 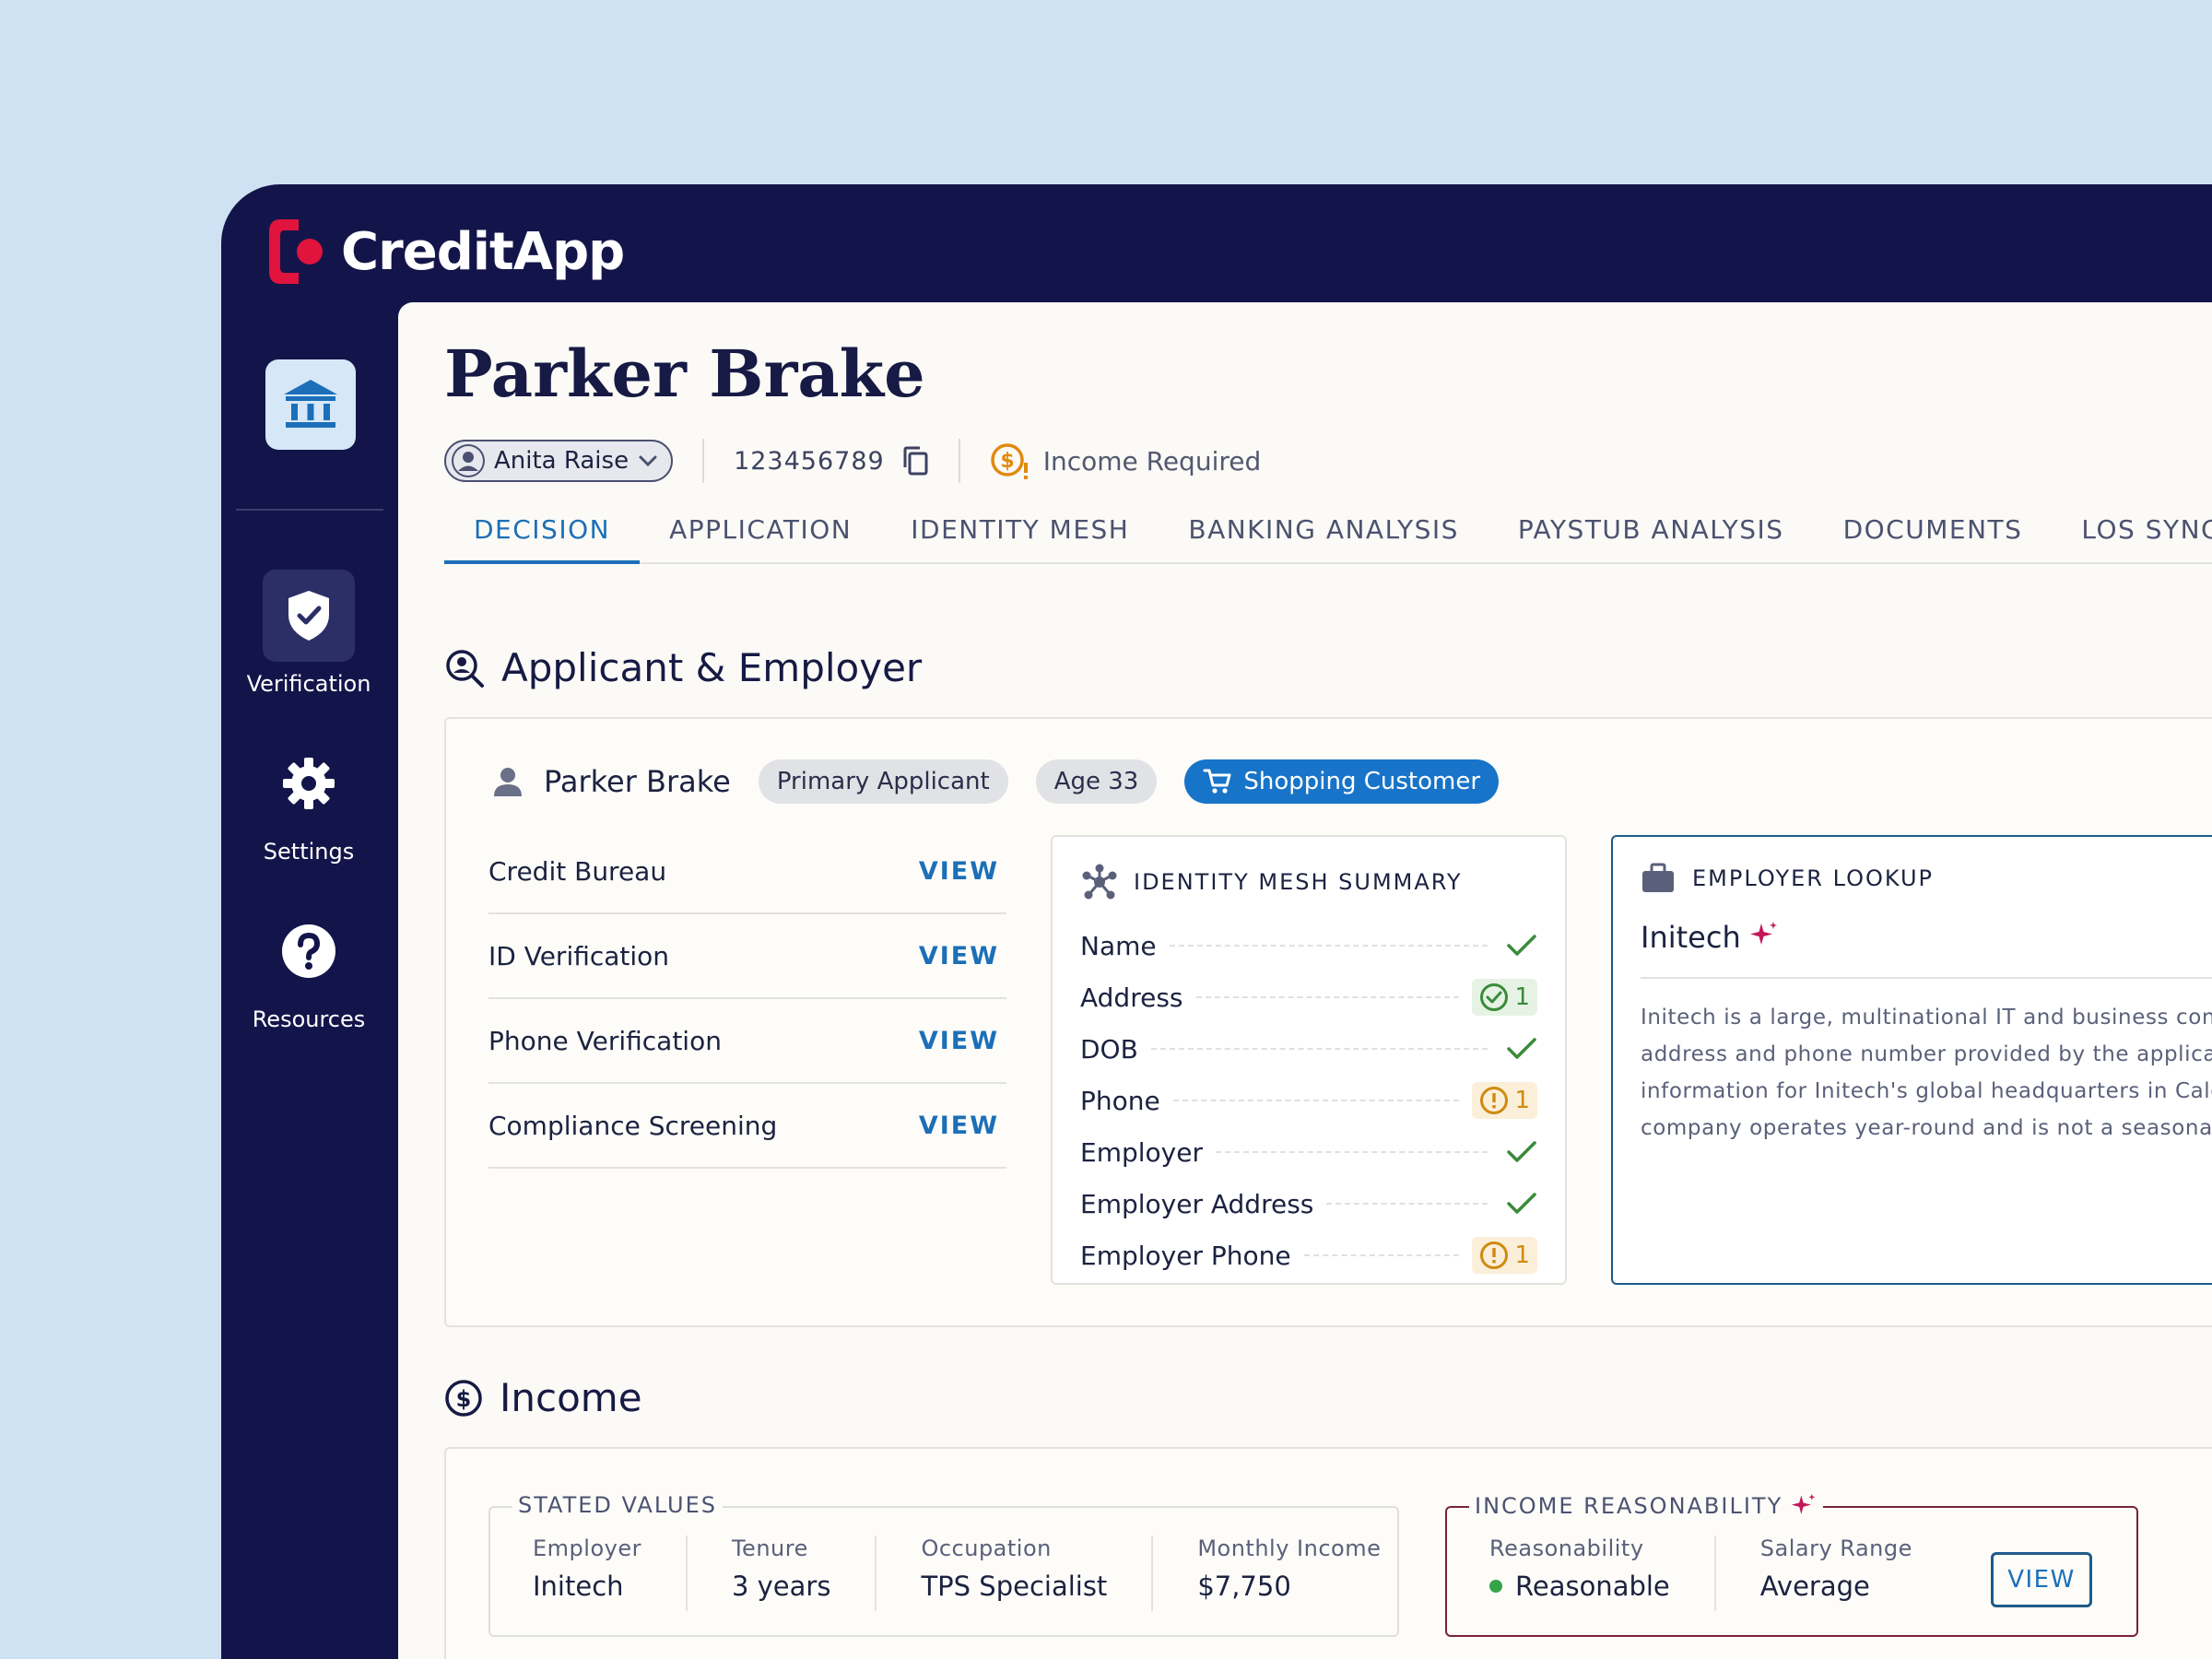 I want to click on tab-los-sync: LOS SYNC, so click(x=2132, y=536).